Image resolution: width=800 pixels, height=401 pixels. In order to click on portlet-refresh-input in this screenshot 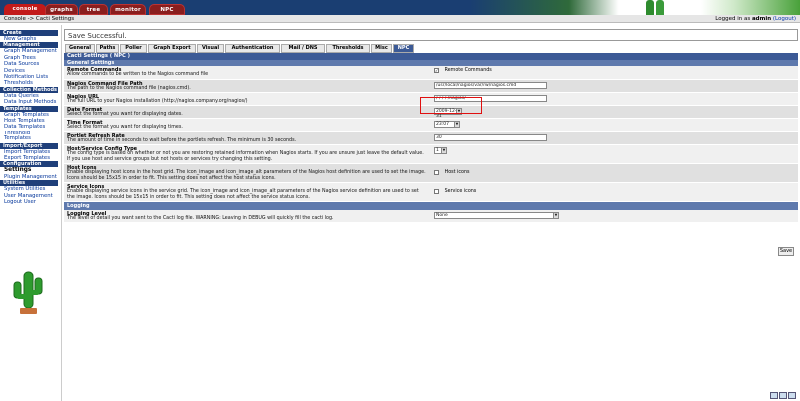, I will do `click(490, 137)`.